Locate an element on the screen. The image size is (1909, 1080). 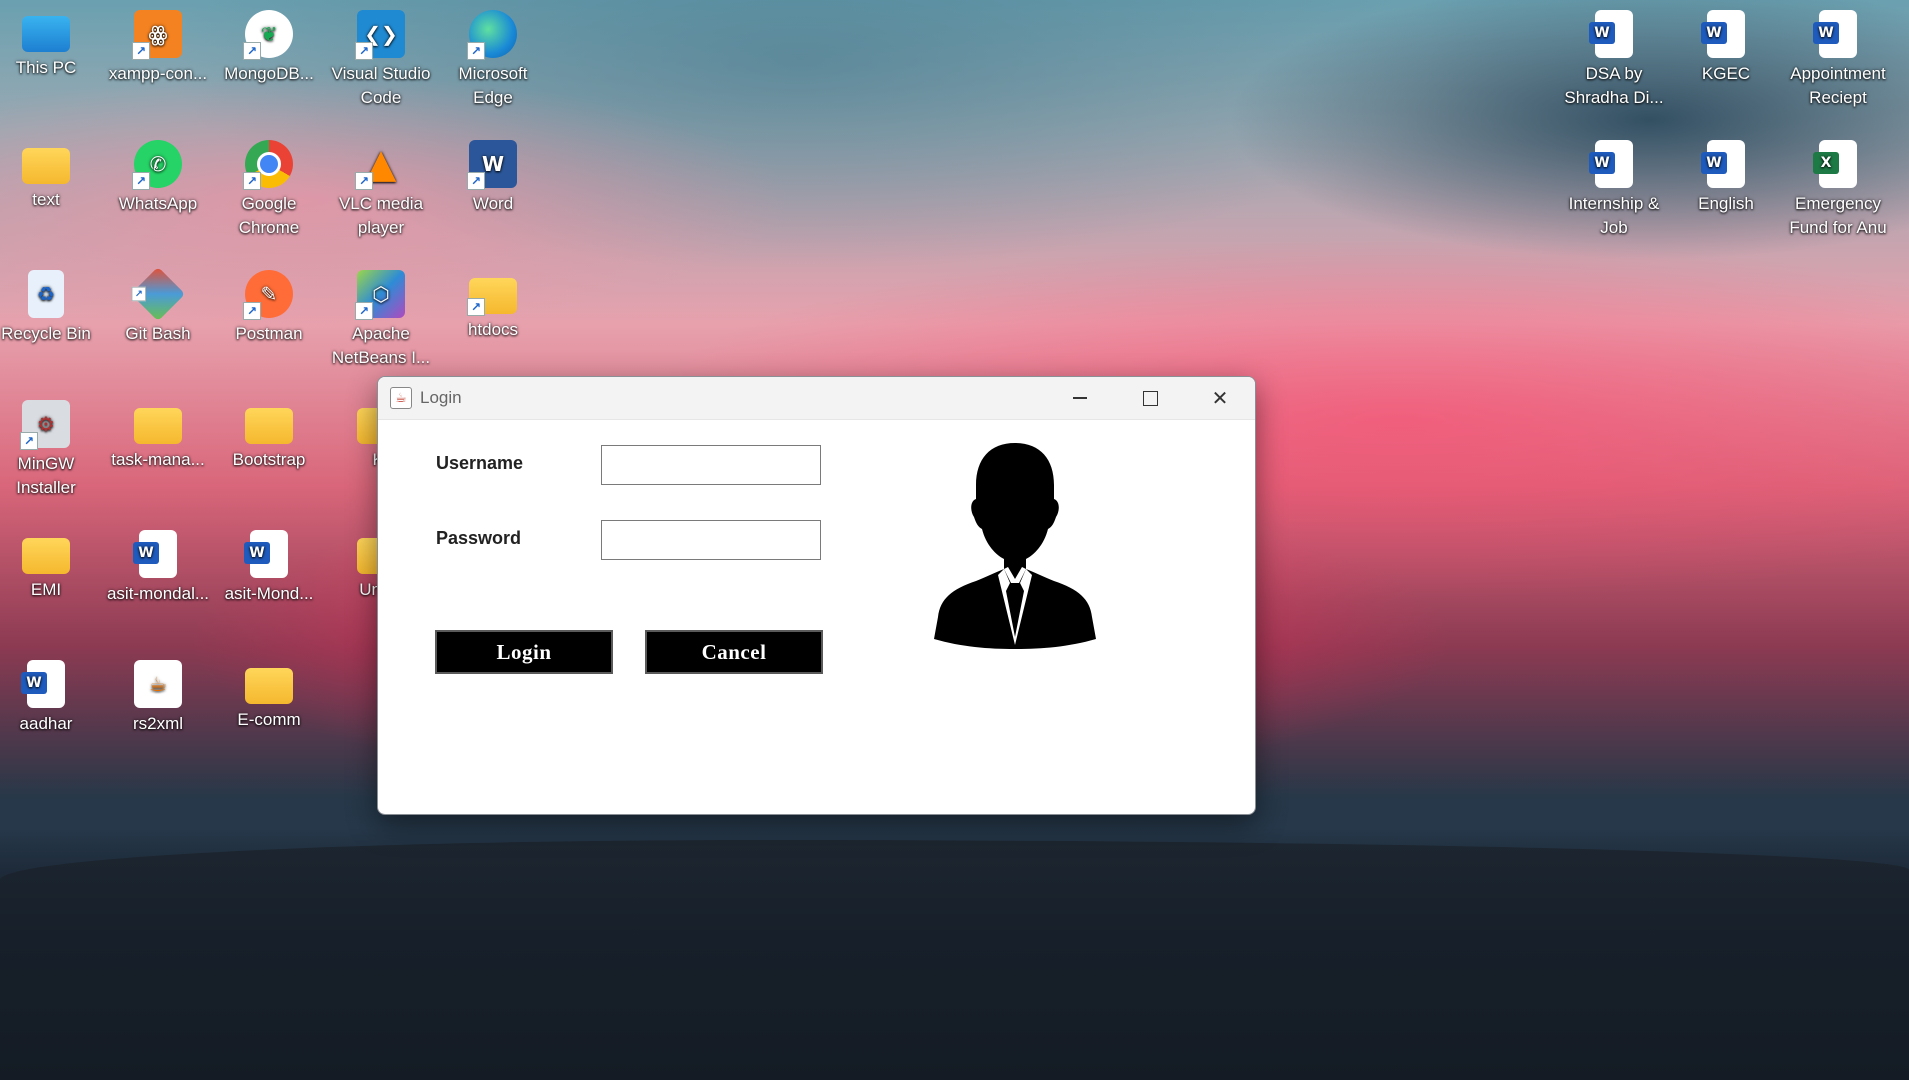
minimize-button is located at coordinates (1080, 398).